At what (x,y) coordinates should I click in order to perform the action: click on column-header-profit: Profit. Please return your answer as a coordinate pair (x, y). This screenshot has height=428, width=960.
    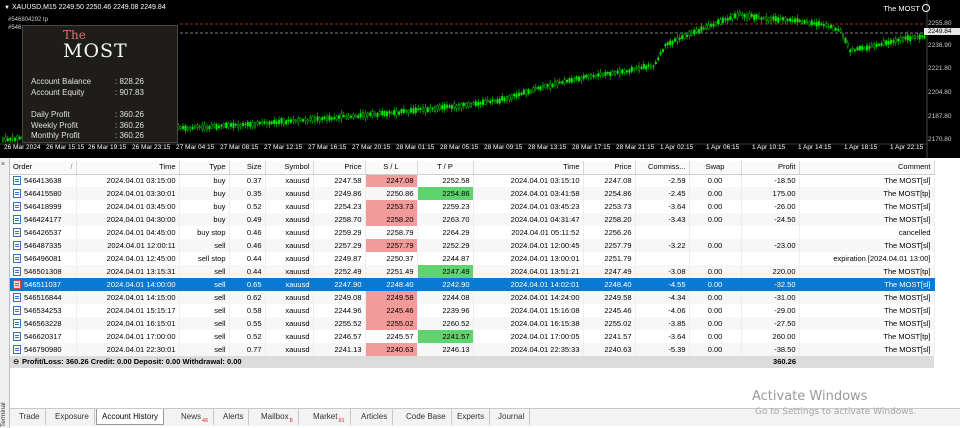
    Looking at the image, I should click on (770, 168).